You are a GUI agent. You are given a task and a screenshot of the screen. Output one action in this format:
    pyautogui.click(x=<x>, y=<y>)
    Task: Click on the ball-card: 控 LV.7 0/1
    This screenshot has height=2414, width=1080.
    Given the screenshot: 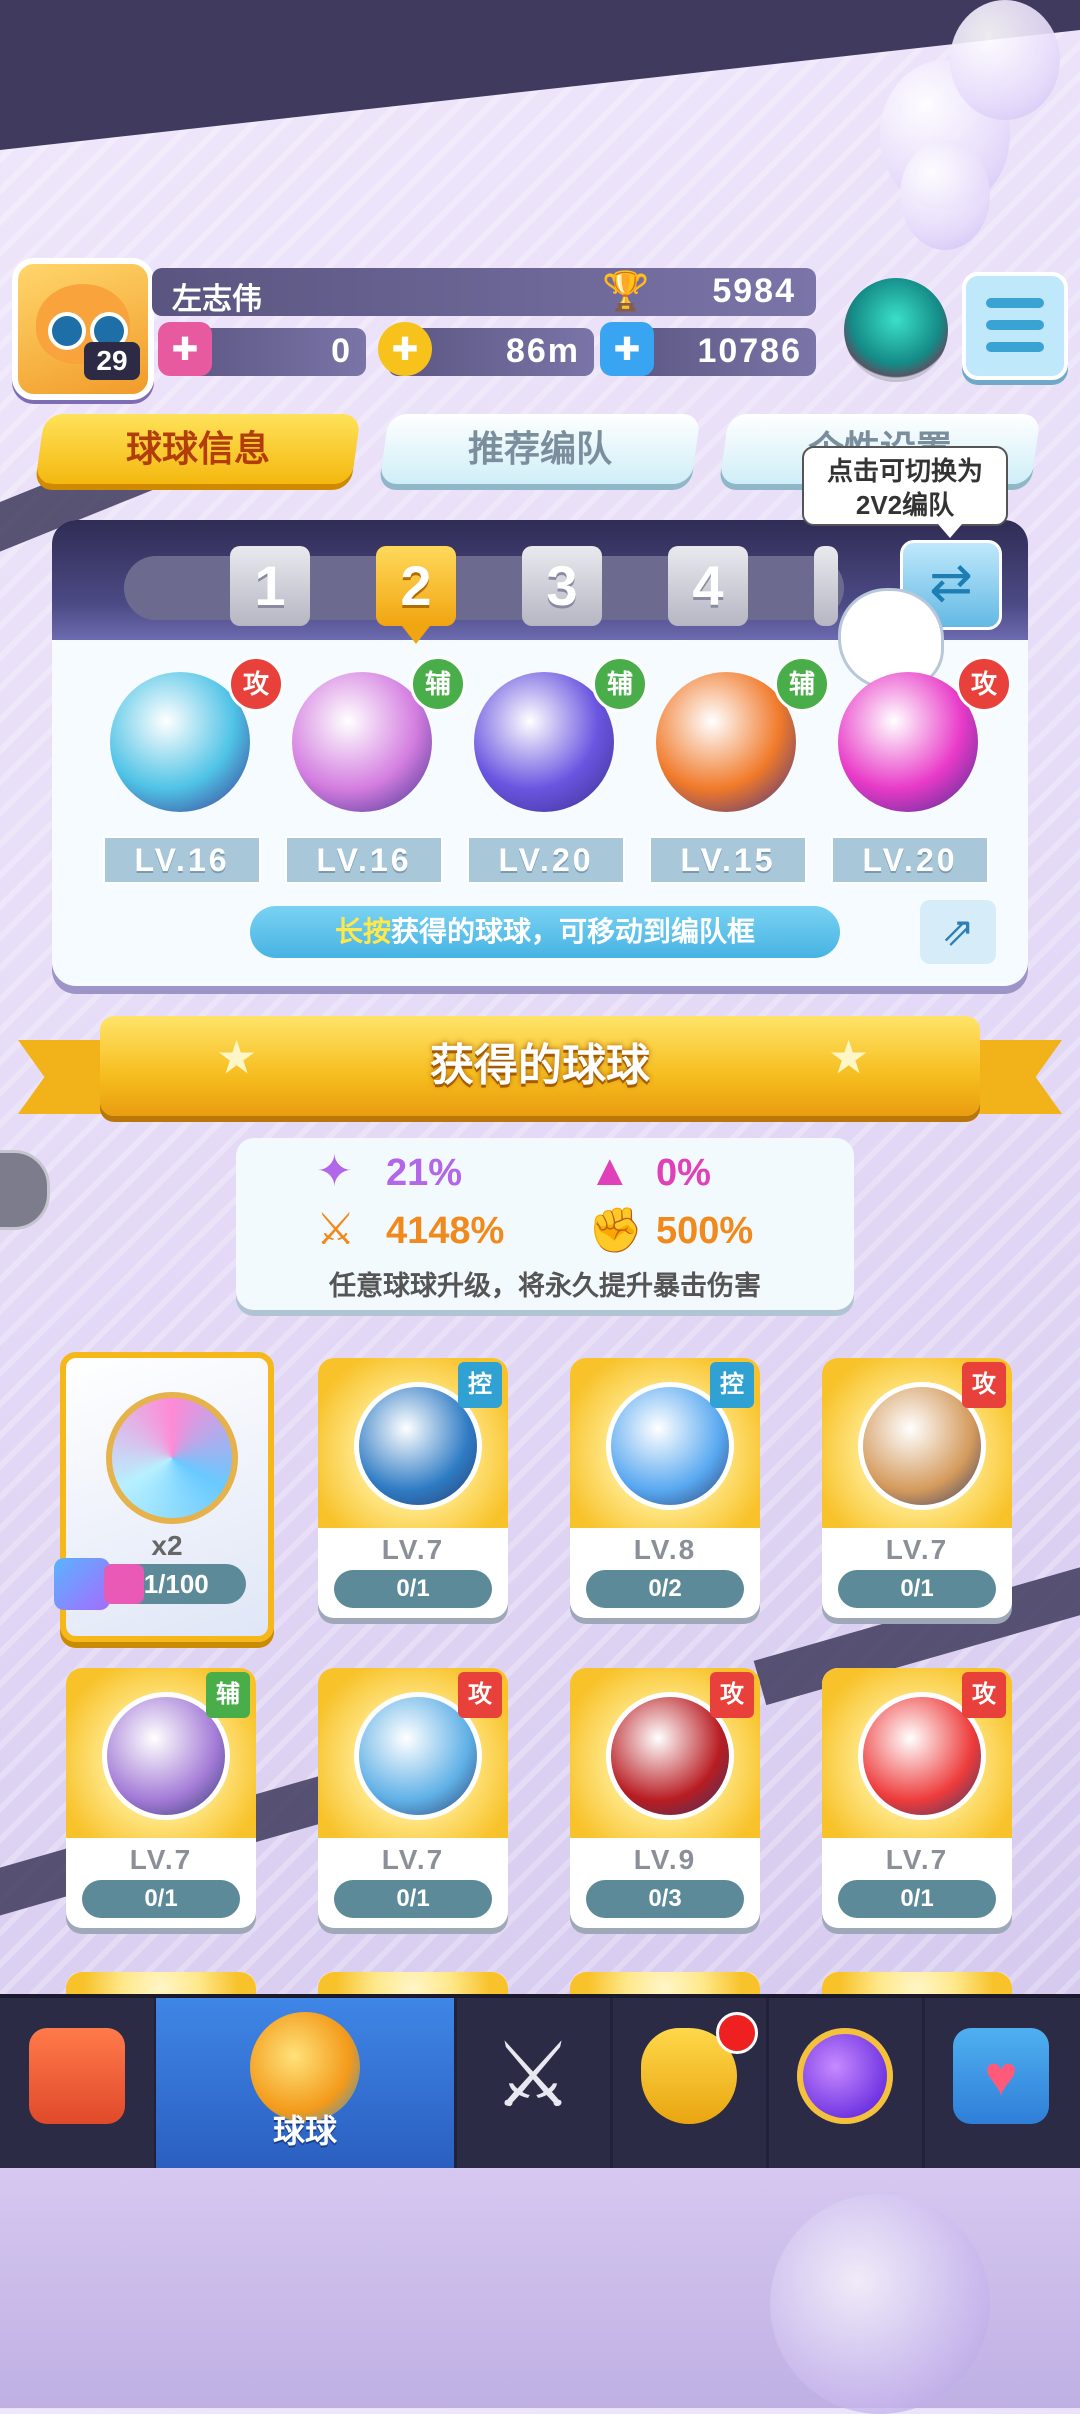 What is the action you would take?
    pyautogui.click(x=413, y=1488)
    